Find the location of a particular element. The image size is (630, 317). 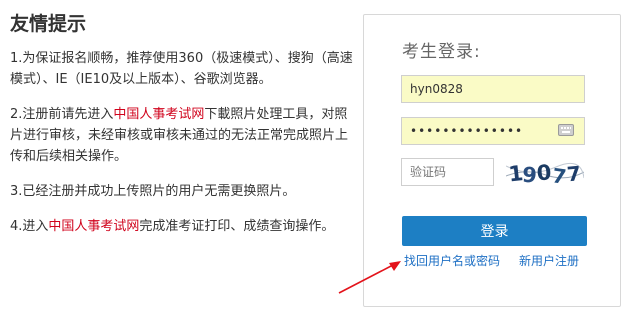

tip-text: 2.注册前请先进入 is located at coordinates (62, 114).